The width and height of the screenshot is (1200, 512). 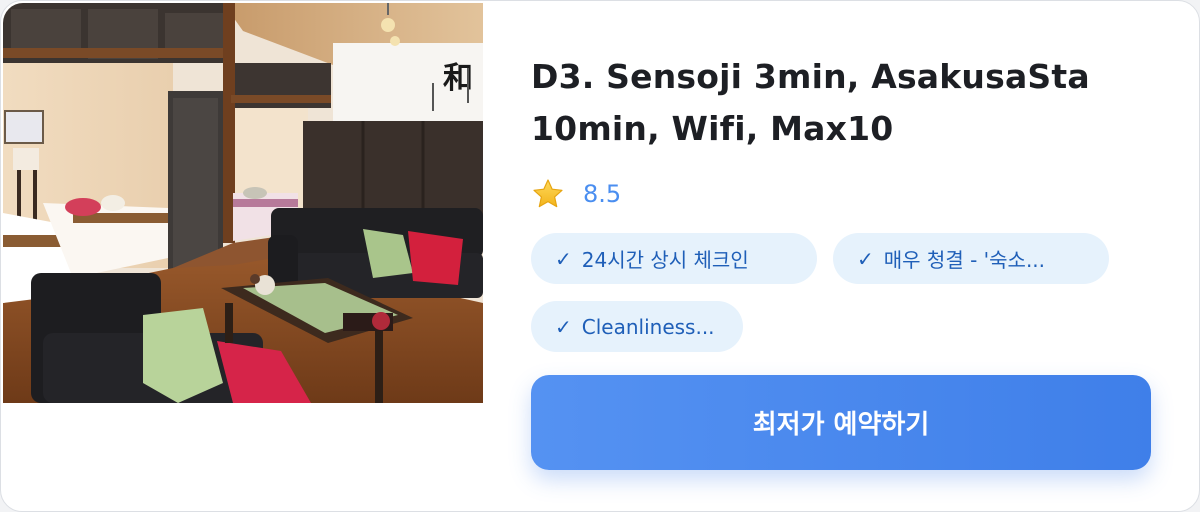 I want to click on listing-title-line1: D3. Sensoji 3min, AsakusaSta, so click(x=810, y=76).